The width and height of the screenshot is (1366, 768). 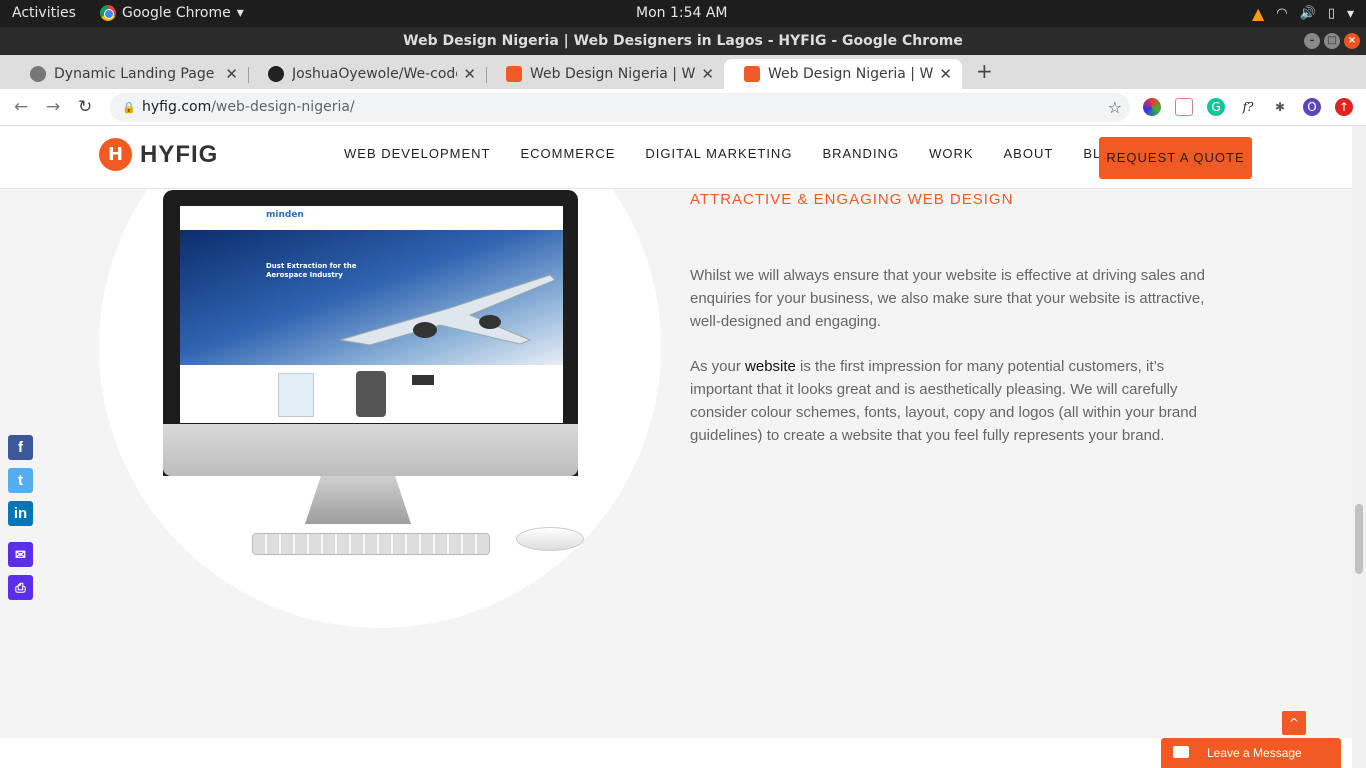 I want to click on url-host: hyfig.com, so click(x=177, y=107).